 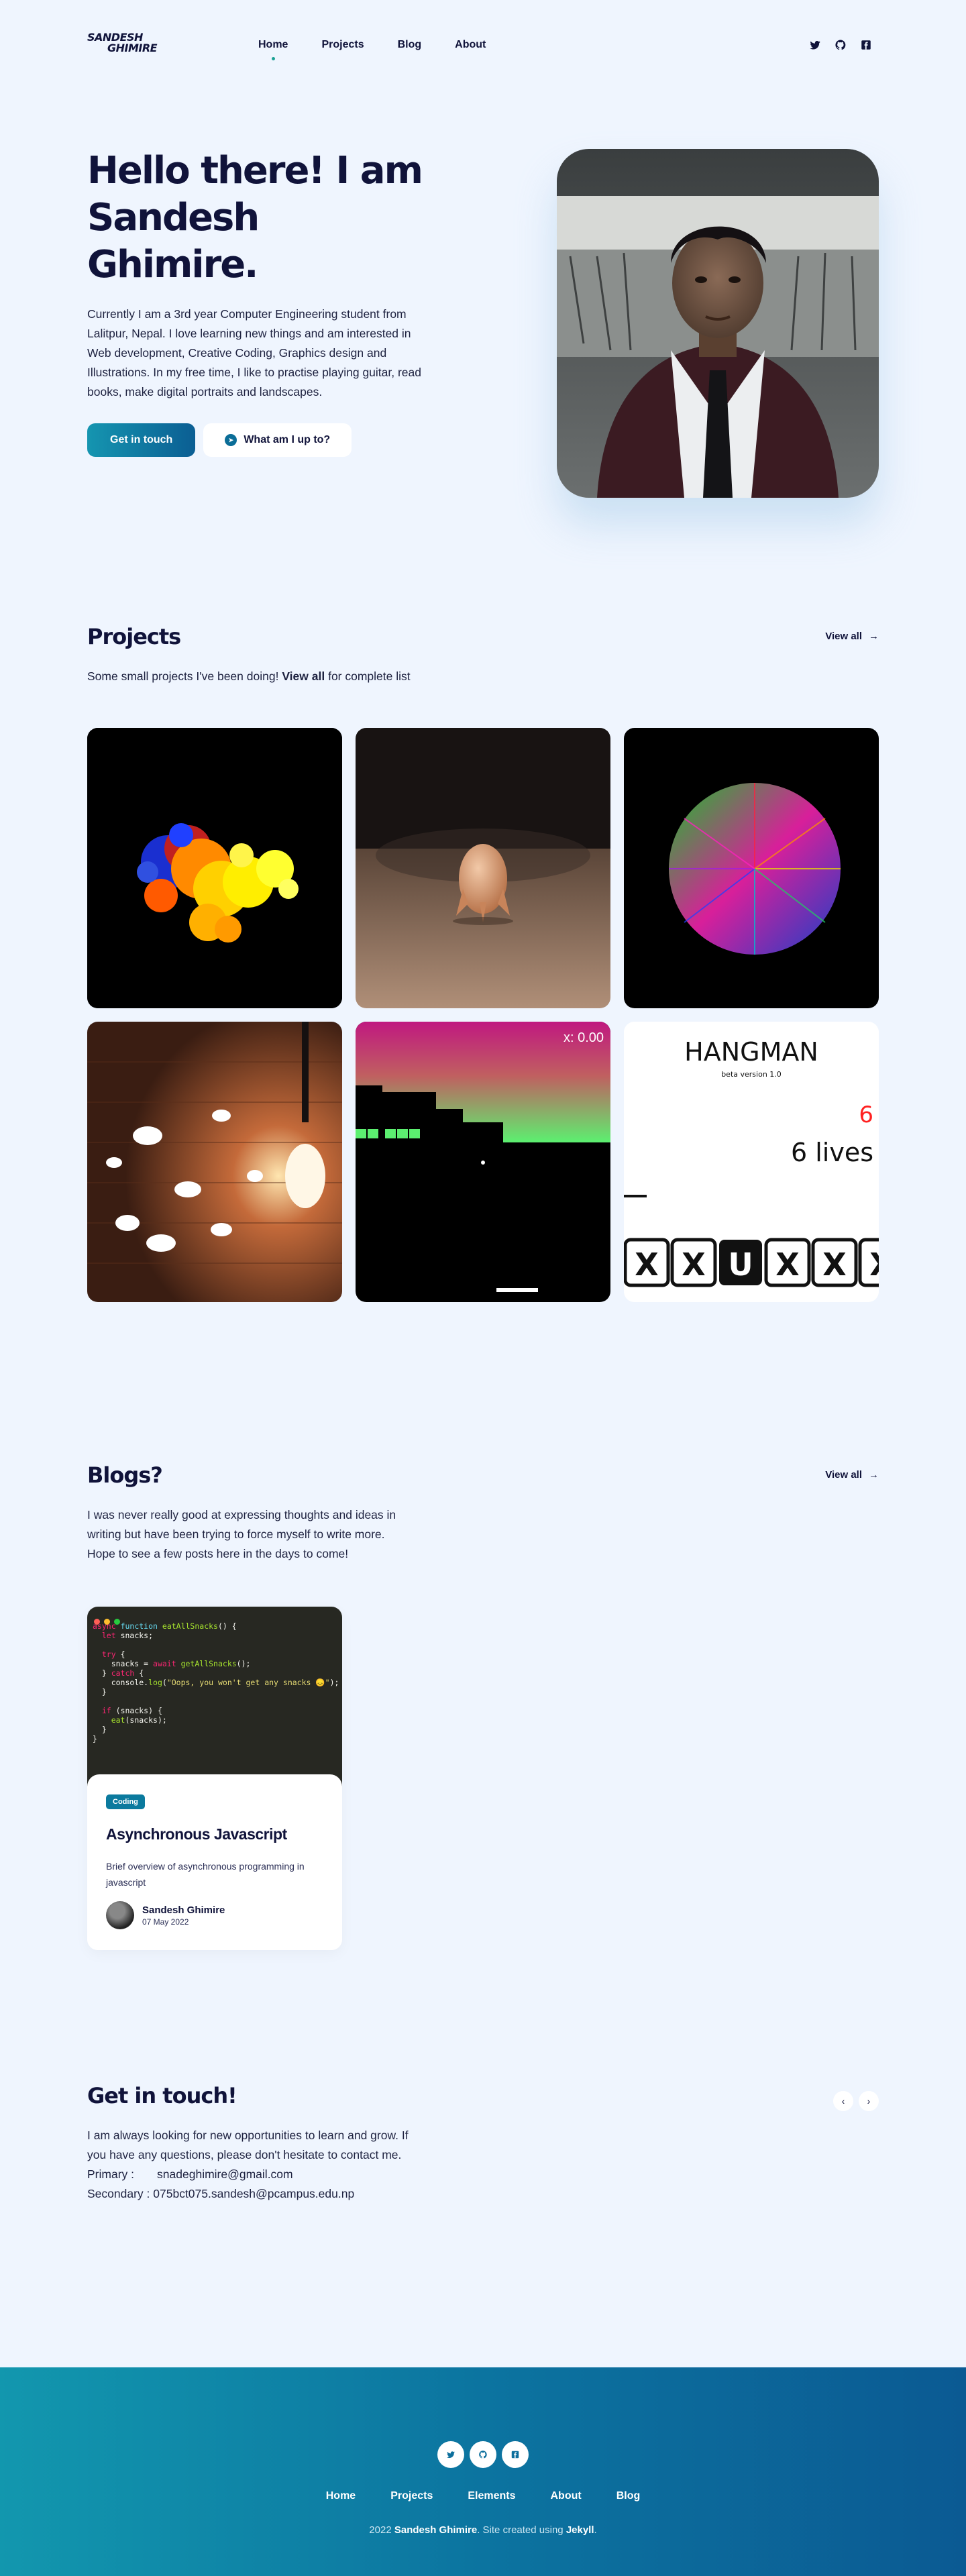 I want to click on footer-nav: Home Projects Elements About Blog, so click(x=483, y=2496).